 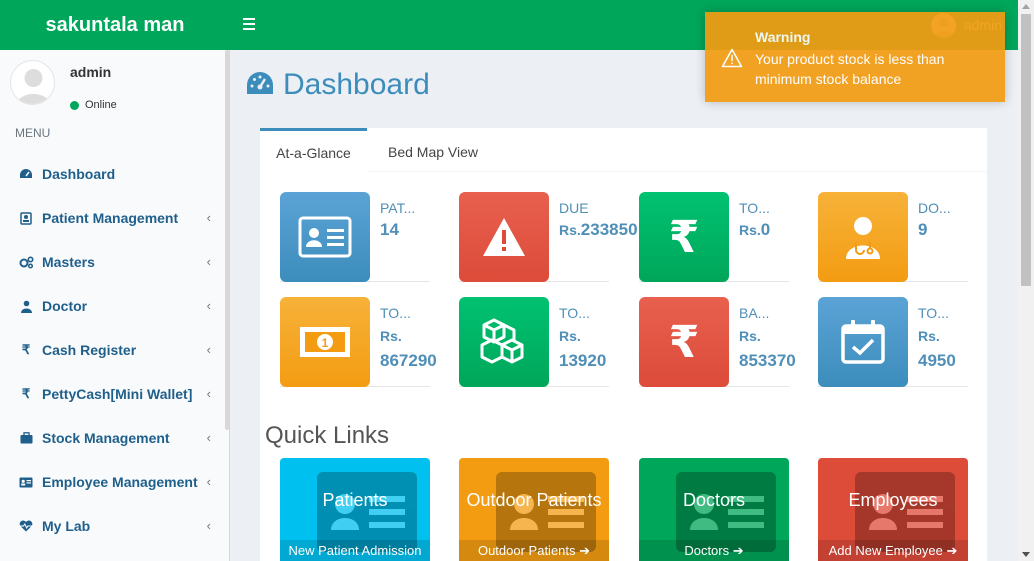 I want to click on quick-link-title: Doctors, so click(x=713, y=500).